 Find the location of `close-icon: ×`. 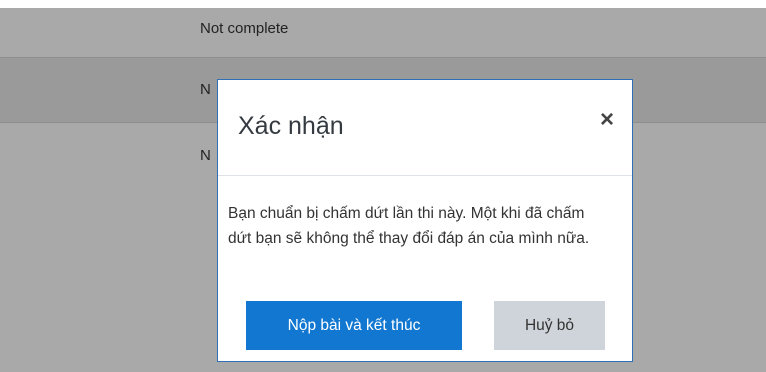

close-icon: × is located at coordinates (607, 120).